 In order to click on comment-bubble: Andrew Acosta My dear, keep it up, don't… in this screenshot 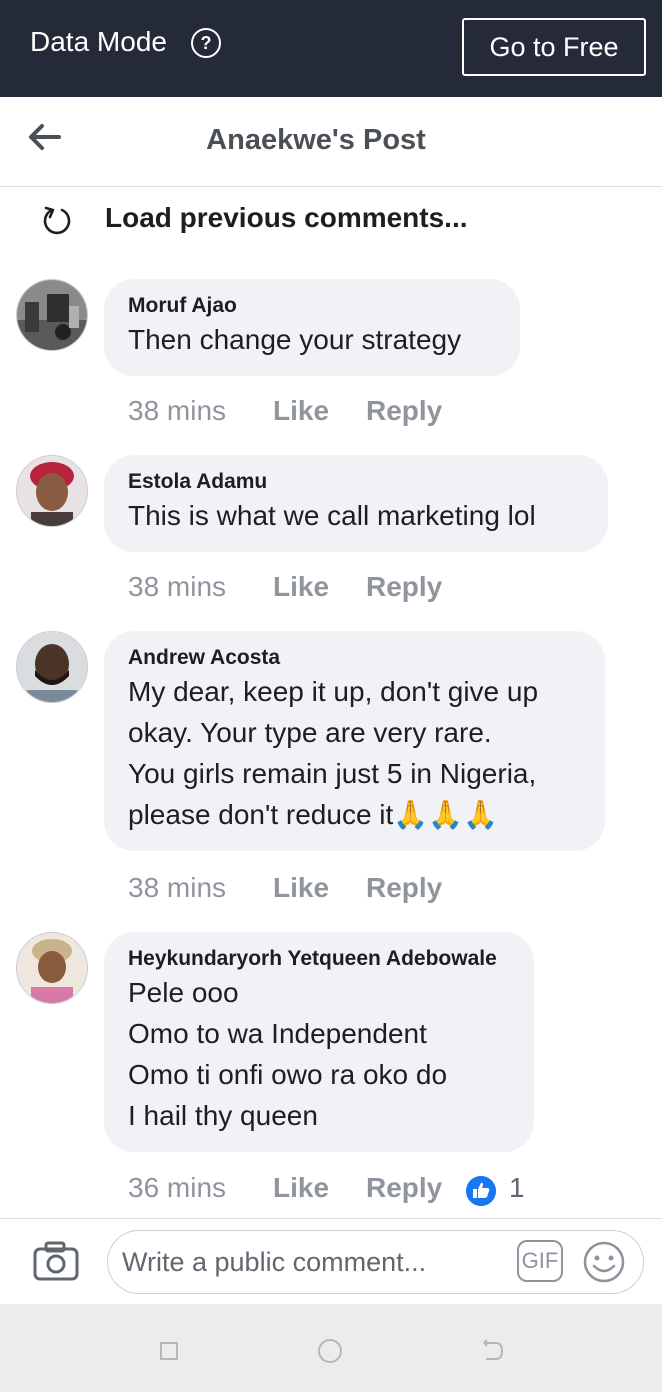, I will do `click(354, 741)`.